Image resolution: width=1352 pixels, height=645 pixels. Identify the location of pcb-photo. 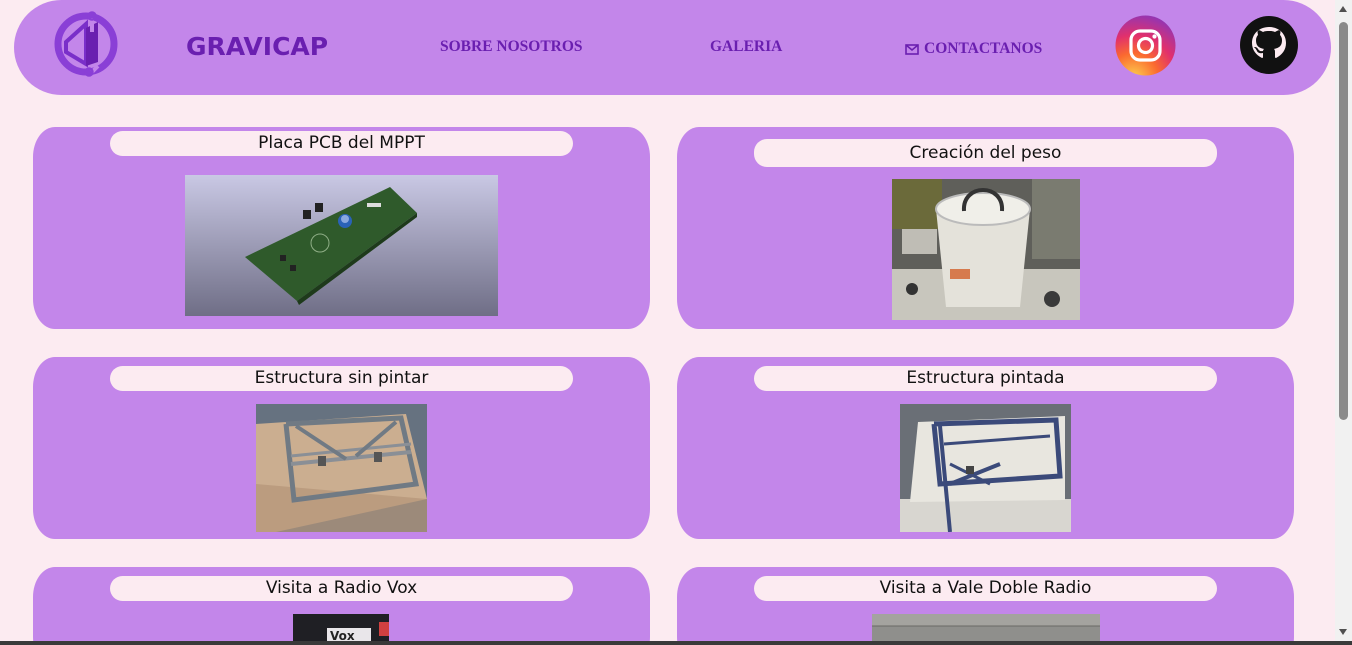
(341, 245).